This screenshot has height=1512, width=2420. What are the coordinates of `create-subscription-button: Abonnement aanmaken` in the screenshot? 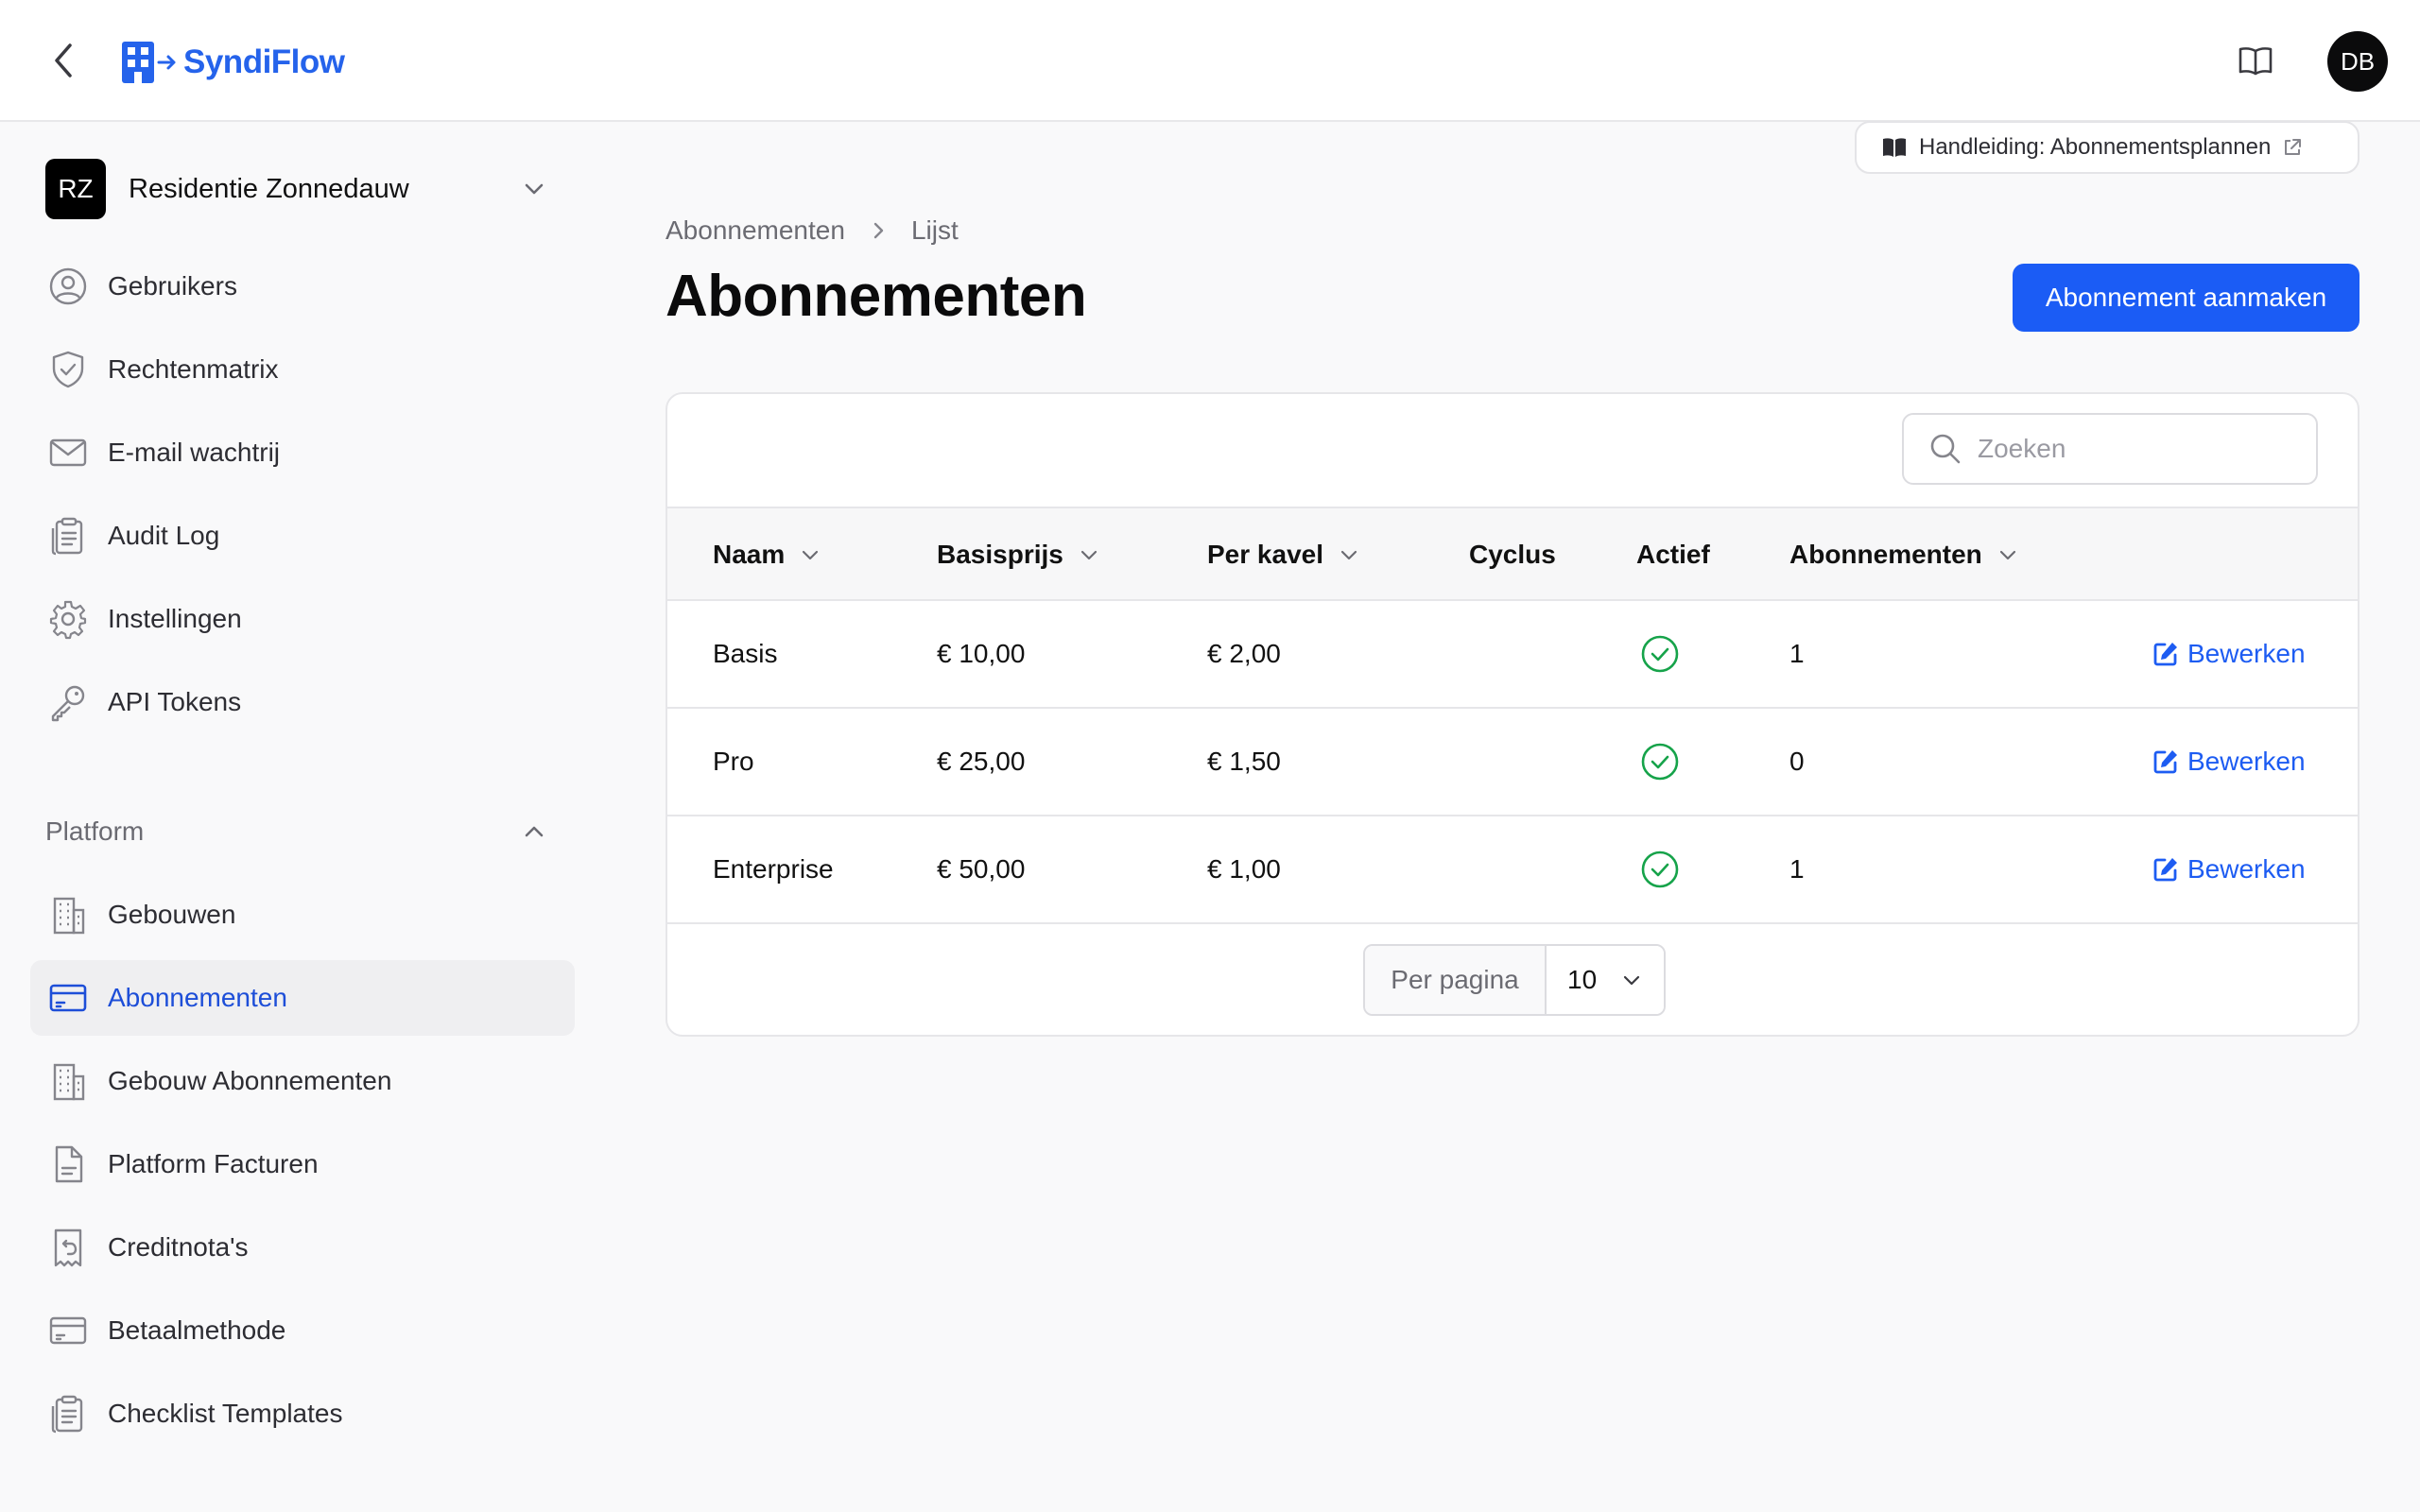 It's located at (2186, 298).